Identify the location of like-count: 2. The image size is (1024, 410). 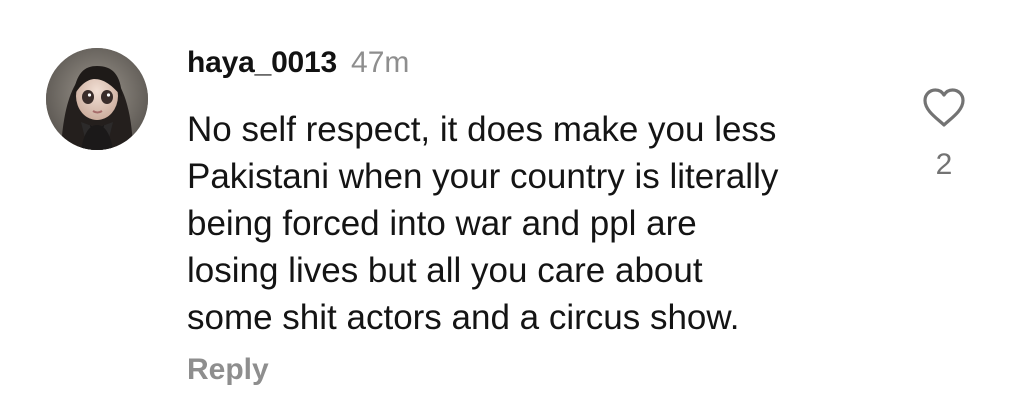
(944, 164).